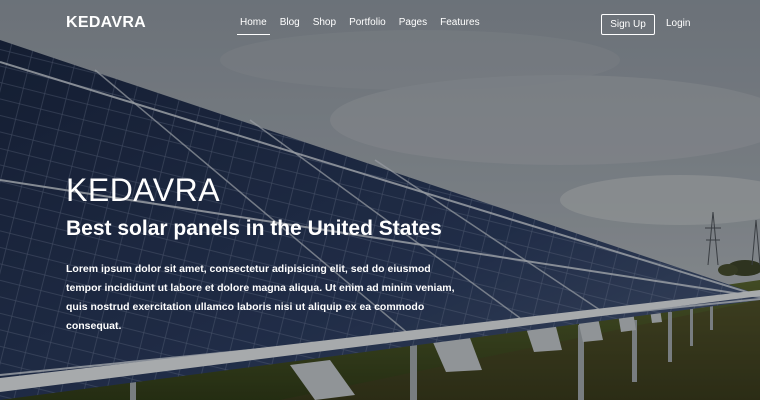 The width and height of the screenshot is (760, 400). Describe the element at coordinates (367, 24) in the screenshot. I see `nav-link-portfolio: Portfolio` at that location.